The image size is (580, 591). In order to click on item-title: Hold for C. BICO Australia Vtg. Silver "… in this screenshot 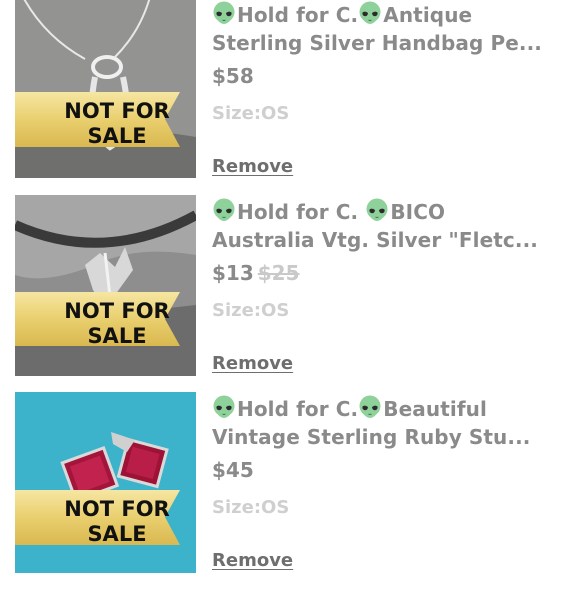, I will do `click(387, 226)`.